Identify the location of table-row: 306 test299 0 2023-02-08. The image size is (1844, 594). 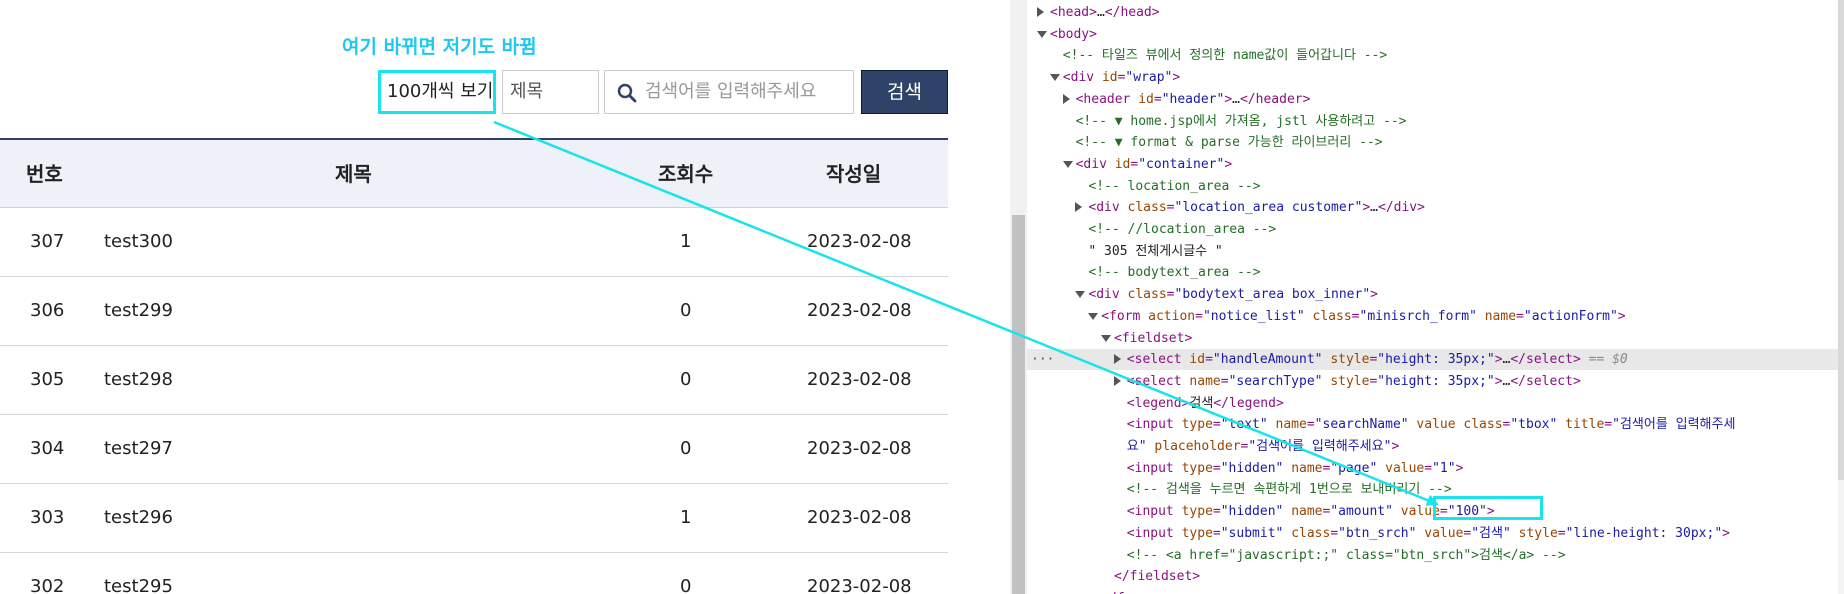
(474, 311).